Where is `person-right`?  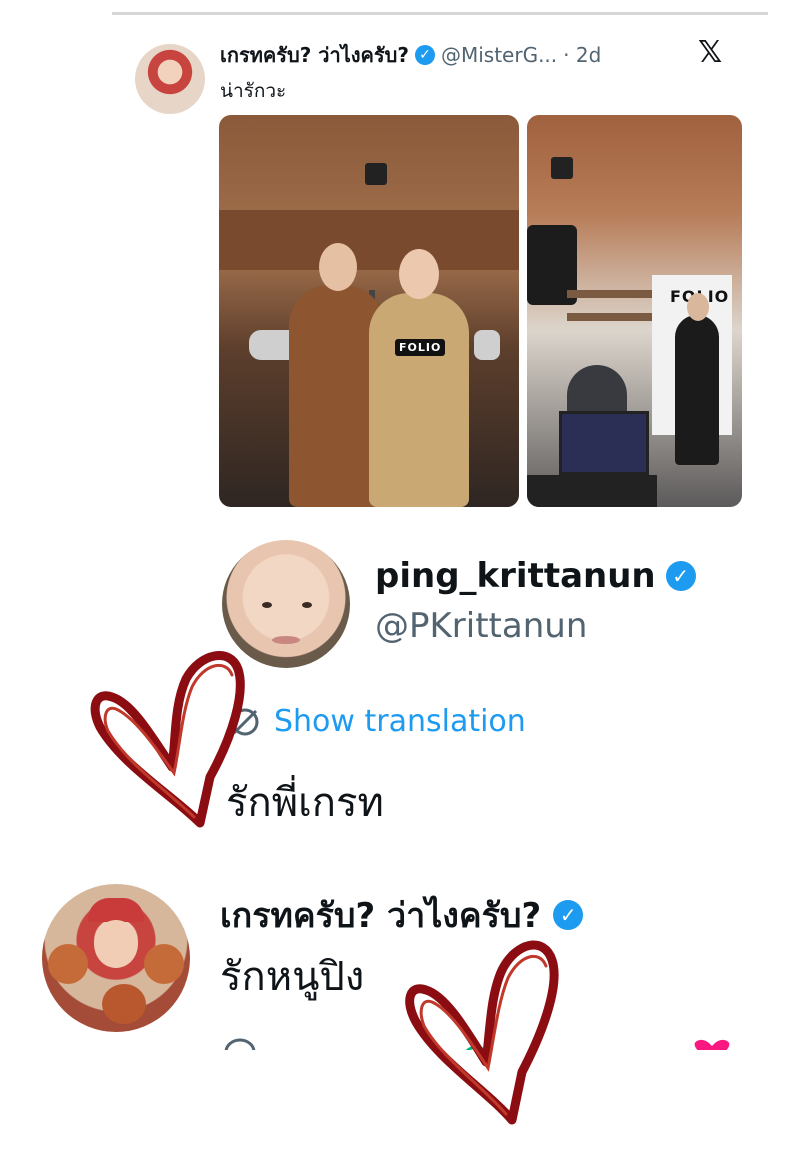 person-right is located at coordinates (419, 400).